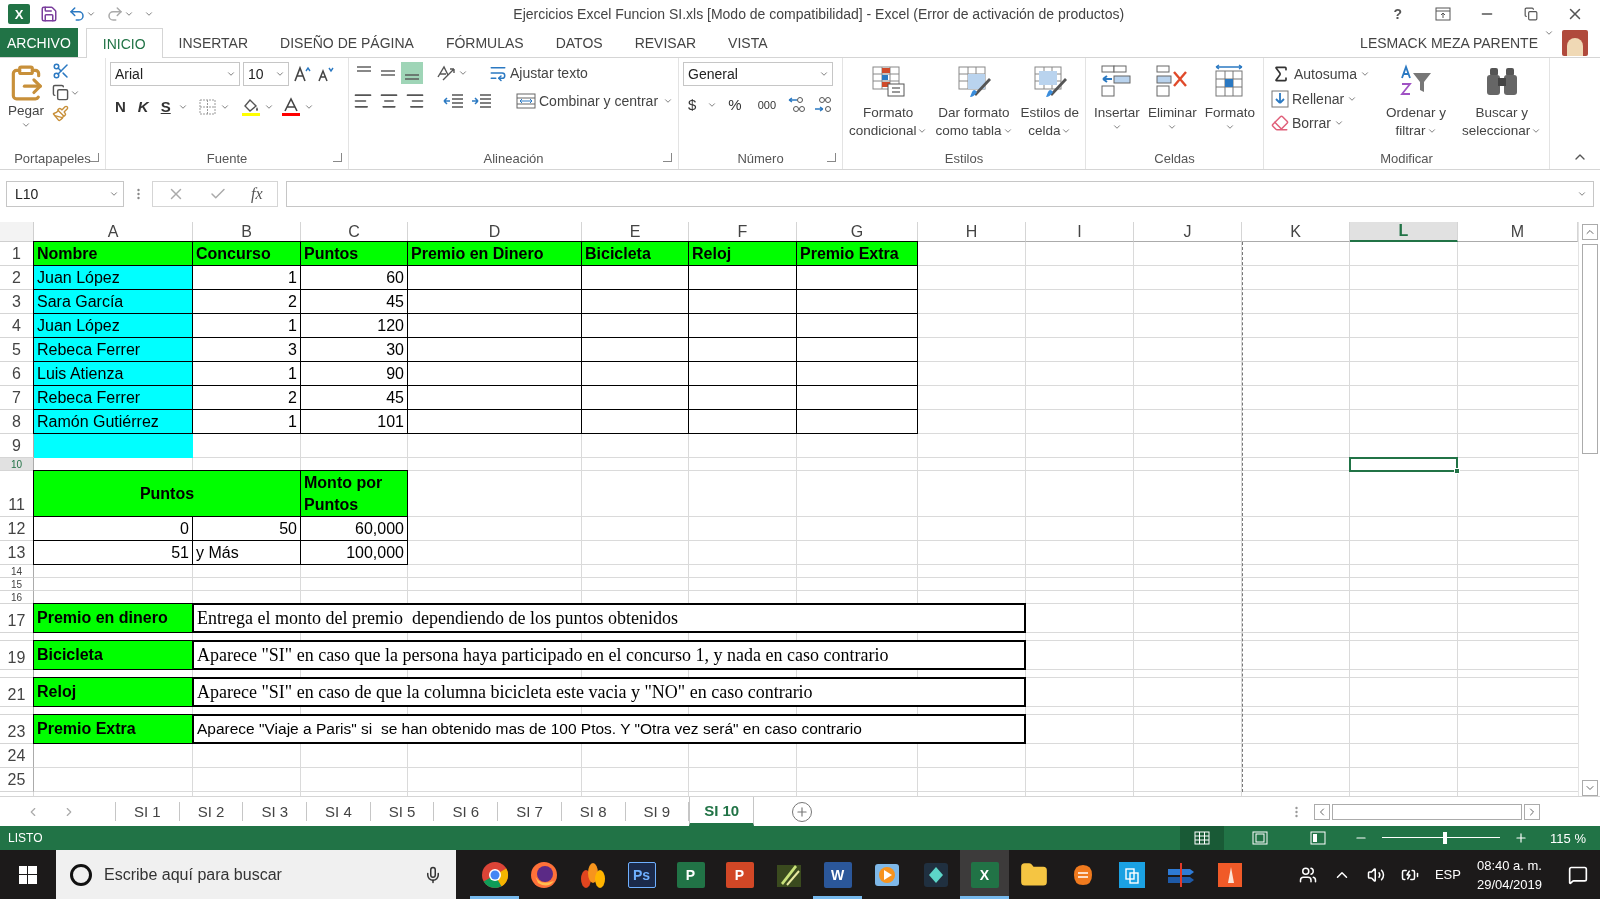 The image size is (1600, 899). I want to click on column-header: L, so click(1404, 232).